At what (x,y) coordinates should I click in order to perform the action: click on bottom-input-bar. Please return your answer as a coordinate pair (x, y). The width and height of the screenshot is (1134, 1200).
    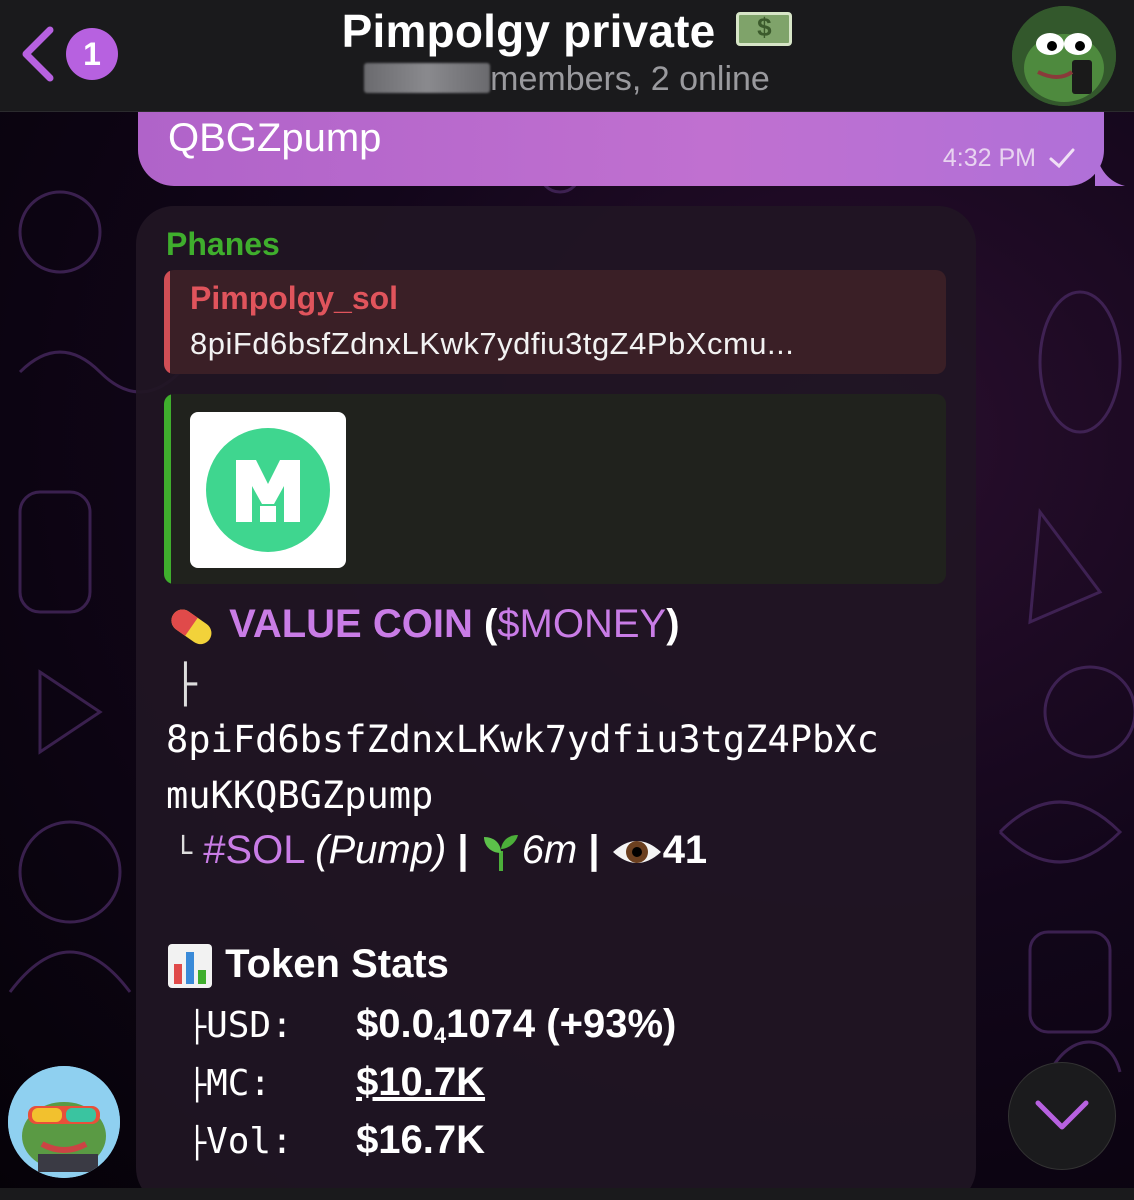
    Looking at the image, I should click on (567, 1194).